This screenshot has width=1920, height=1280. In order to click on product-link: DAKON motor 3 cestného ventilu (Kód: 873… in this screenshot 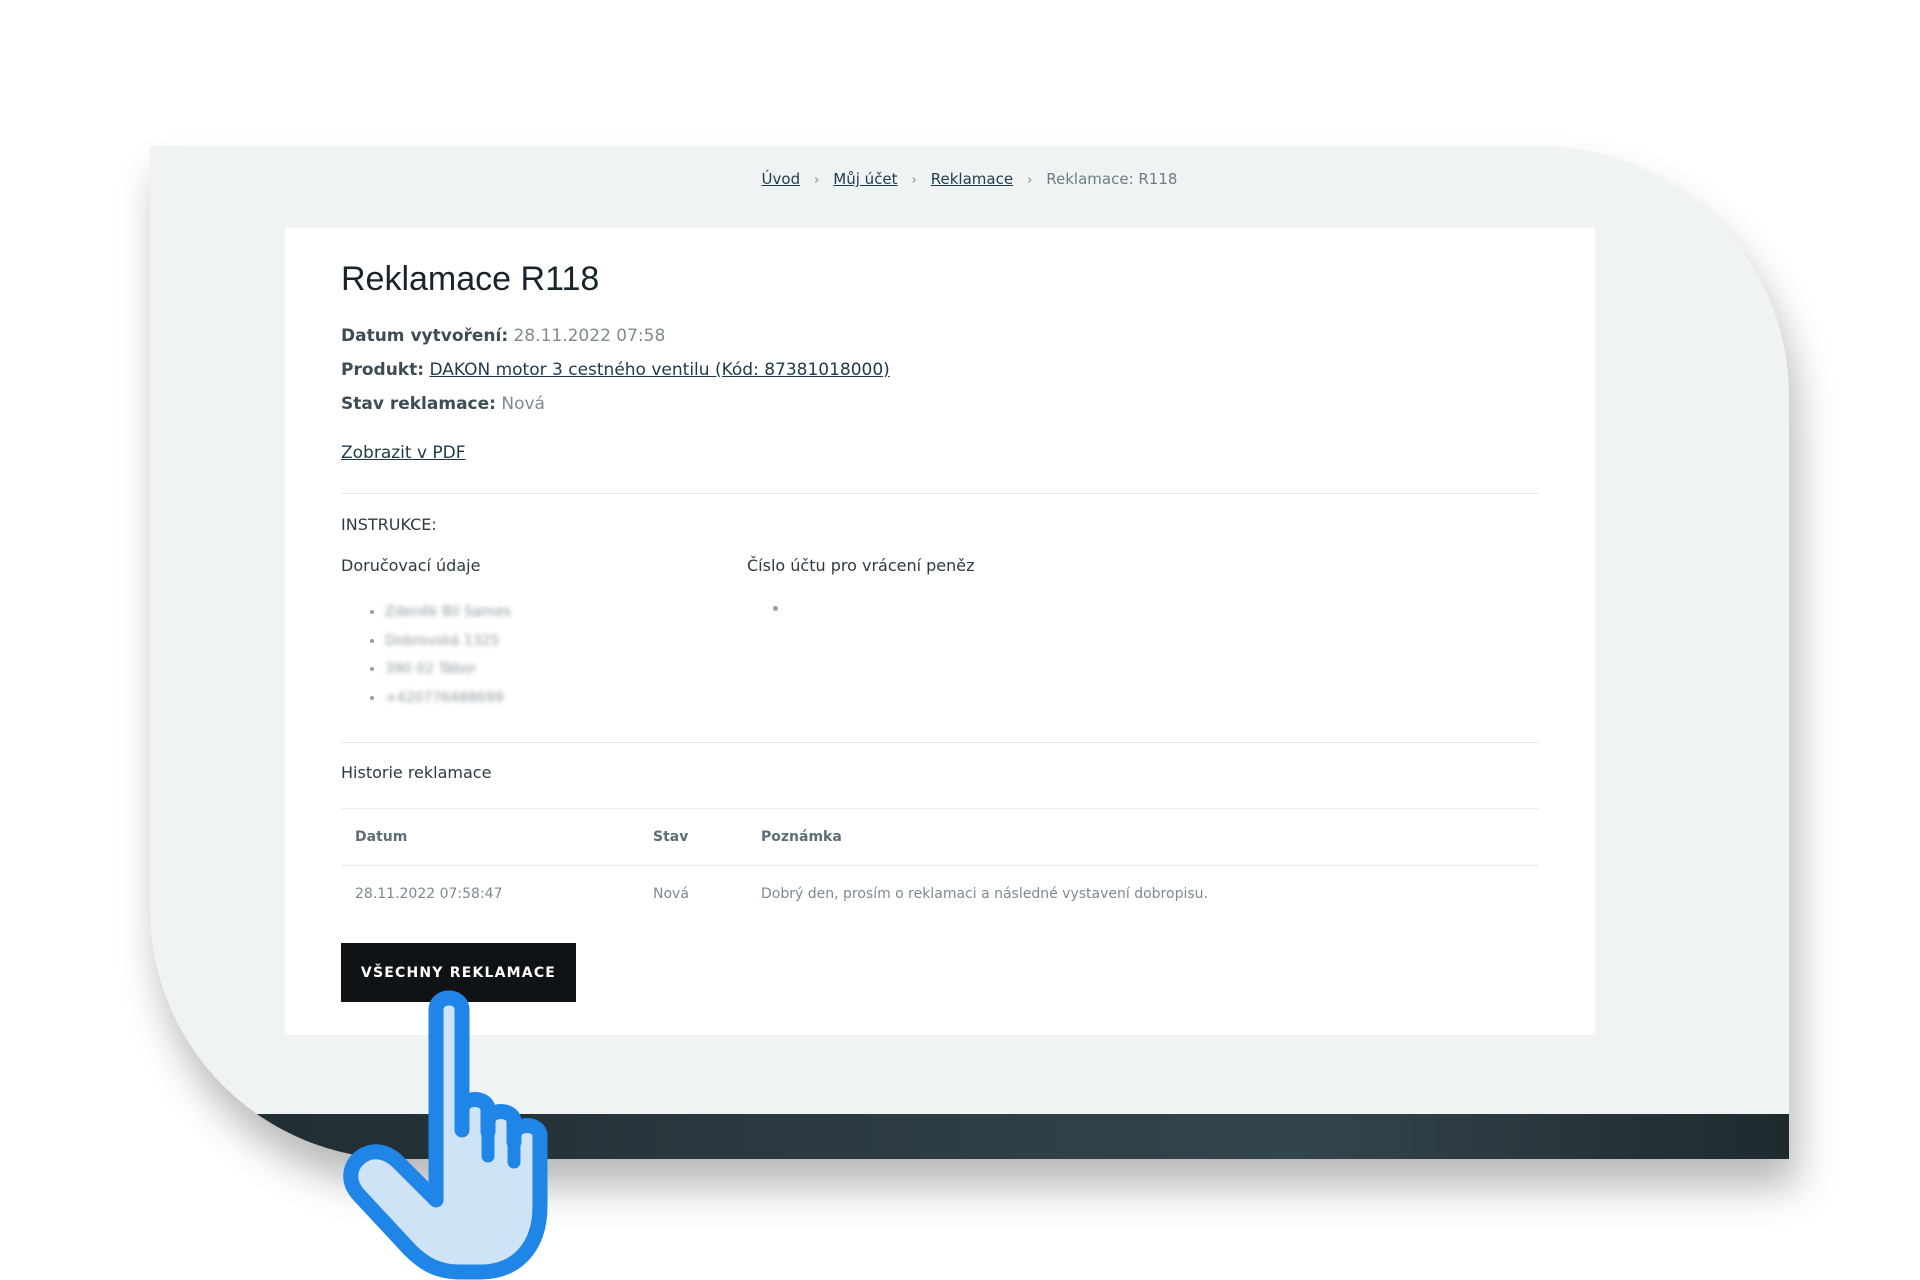, I will do `click(659, 370)`.